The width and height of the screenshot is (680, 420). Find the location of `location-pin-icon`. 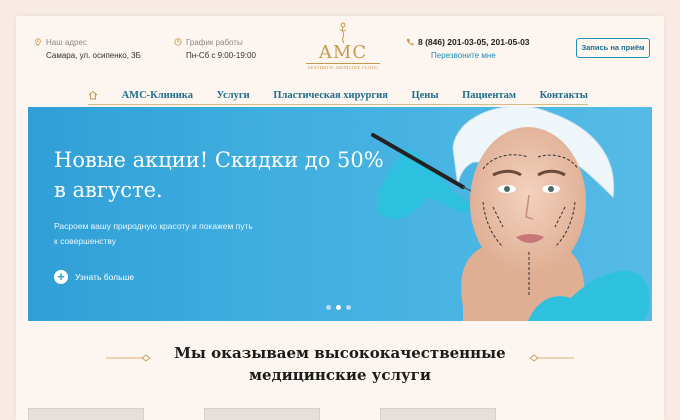

location-pin-icon is located at coordinates (38, 42).